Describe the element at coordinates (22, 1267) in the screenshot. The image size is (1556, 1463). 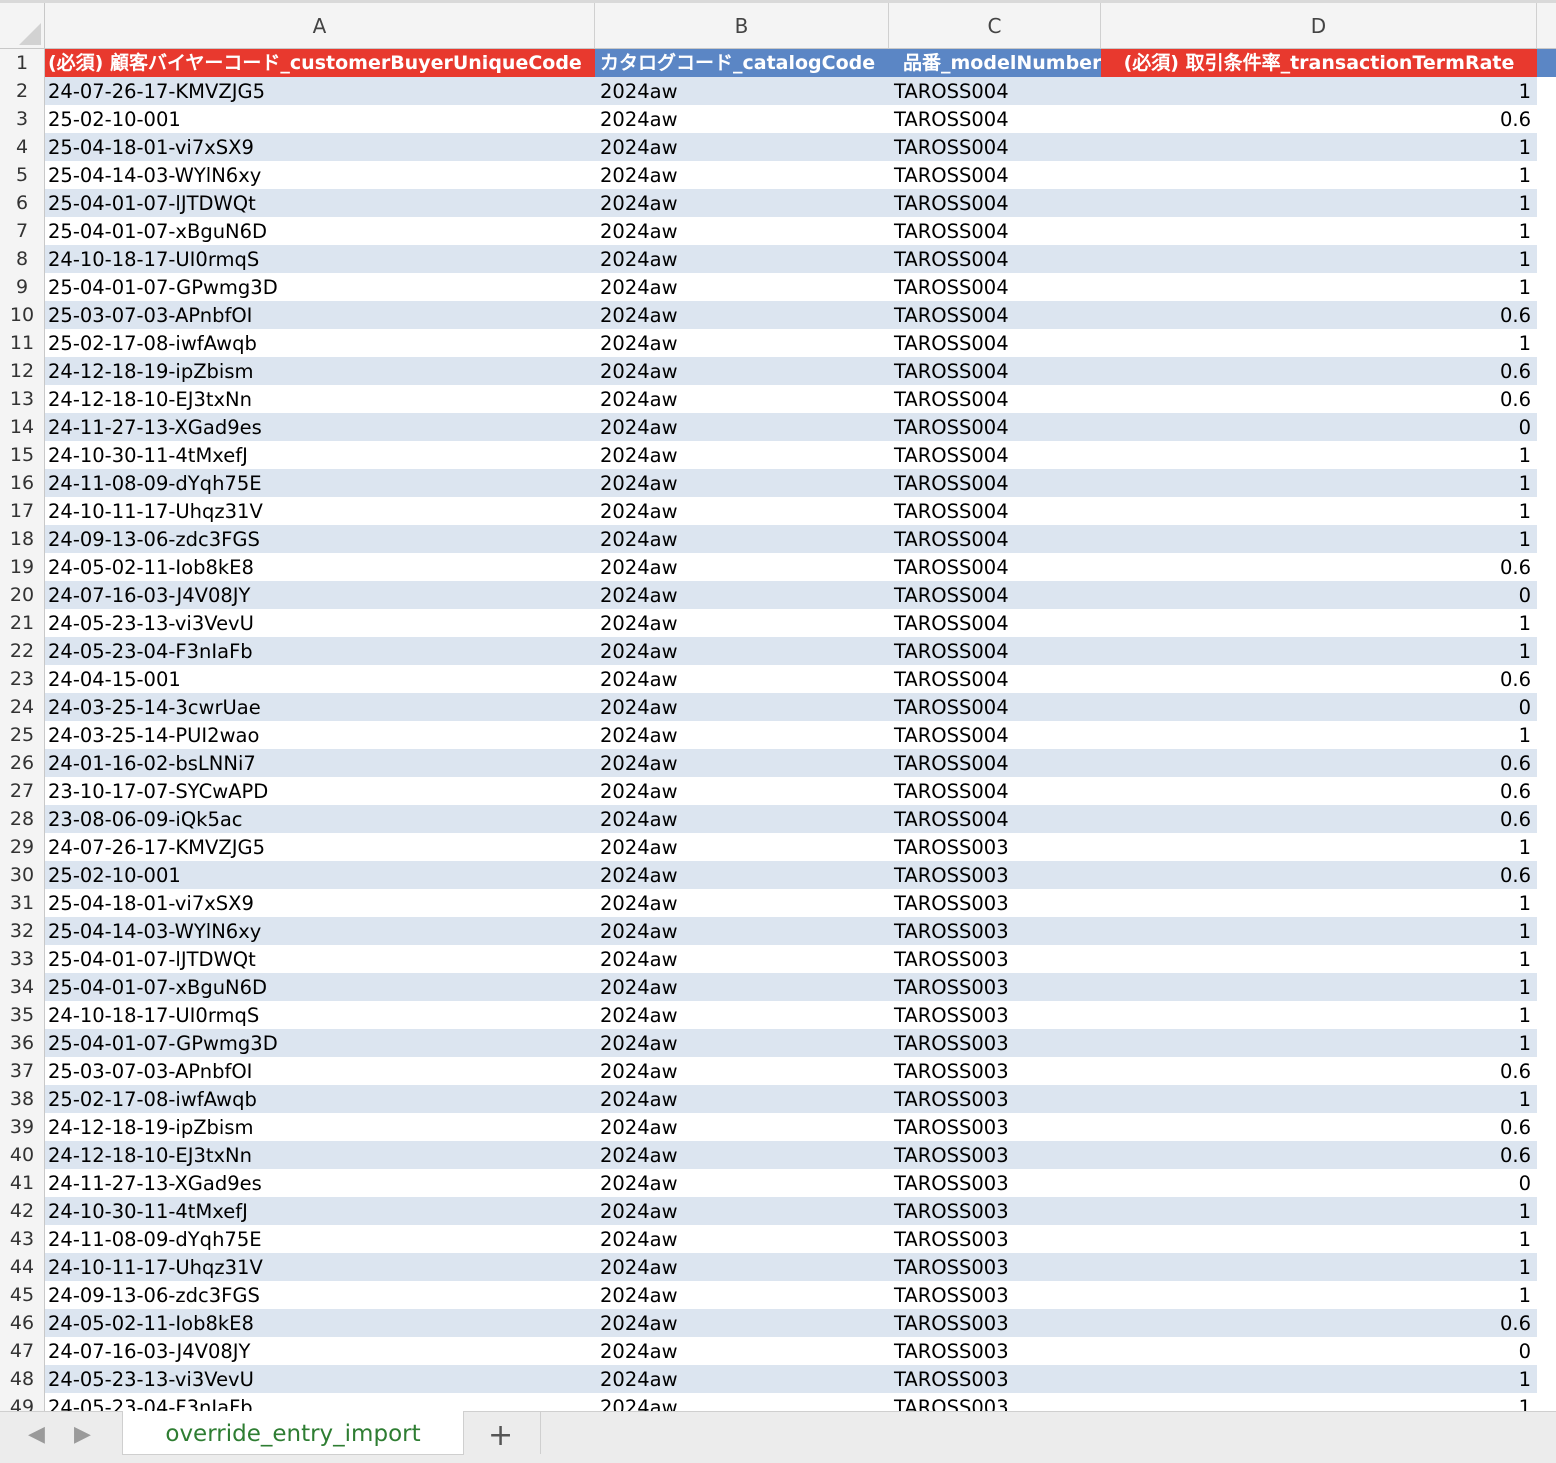
I see `row-number: 44` at that location.